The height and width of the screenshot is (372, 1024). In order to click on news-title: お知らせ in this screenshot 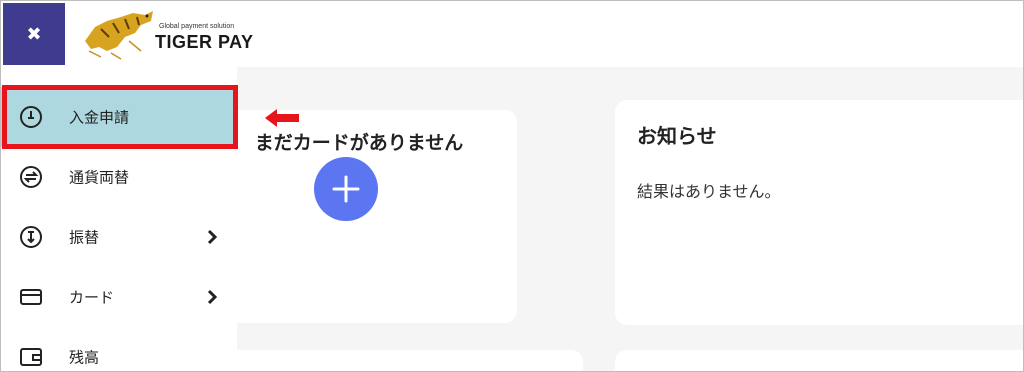, I will do `click(677, 136)`.